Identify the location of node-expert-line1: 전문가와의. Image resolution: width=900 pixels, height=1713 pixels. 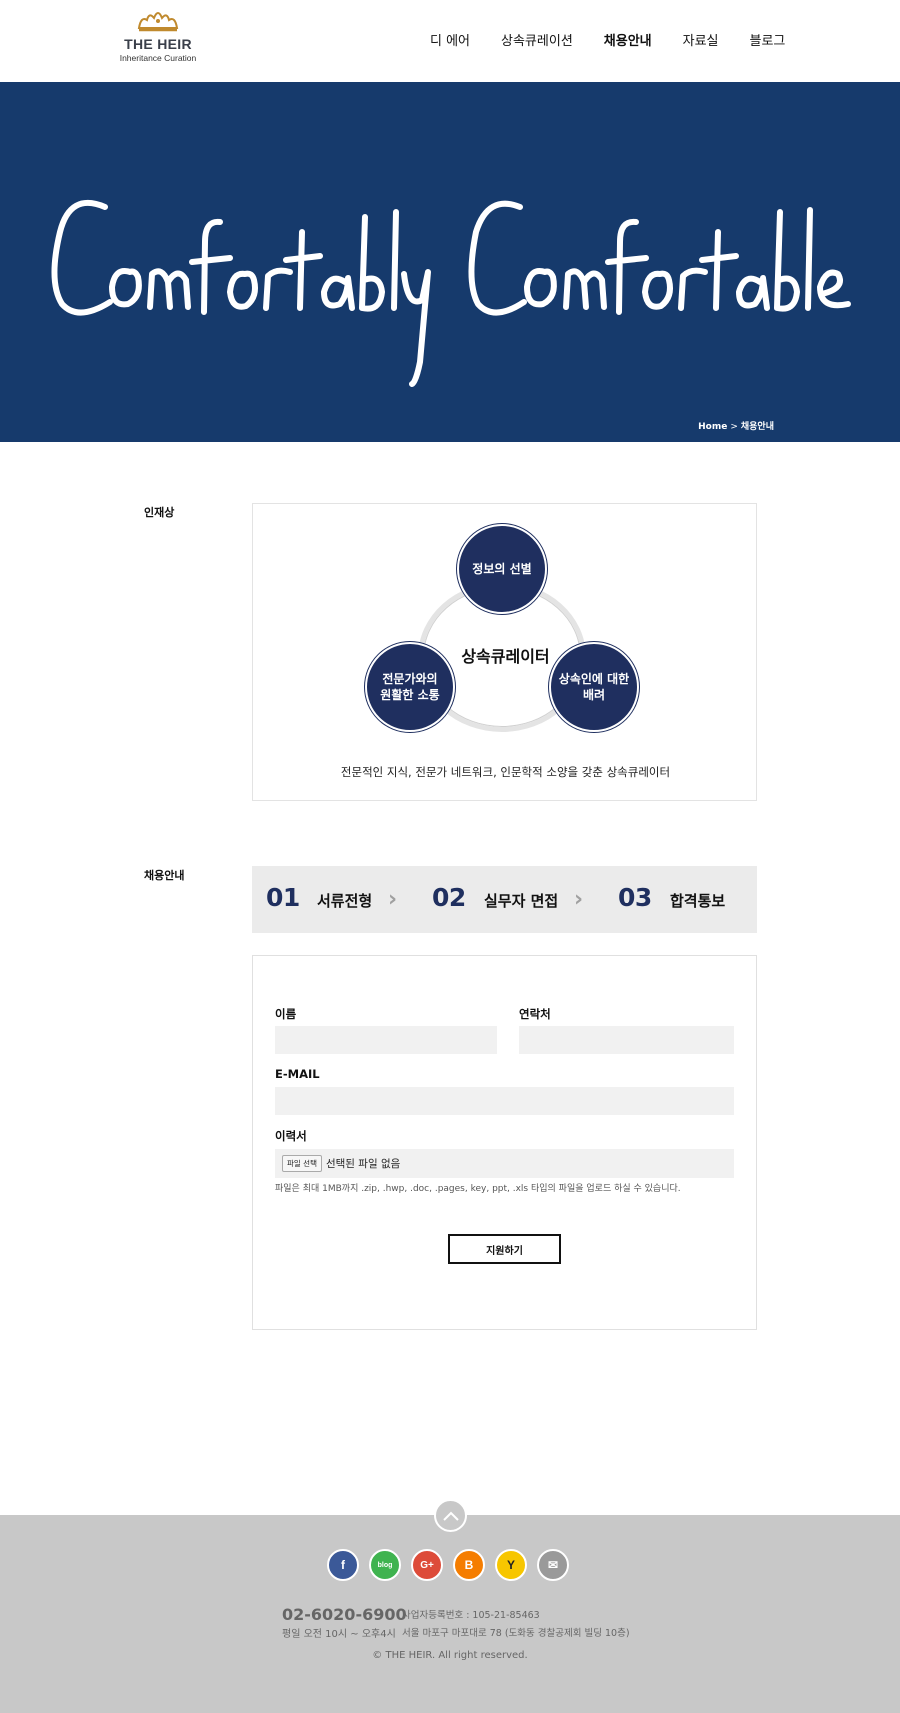
(410, 678).